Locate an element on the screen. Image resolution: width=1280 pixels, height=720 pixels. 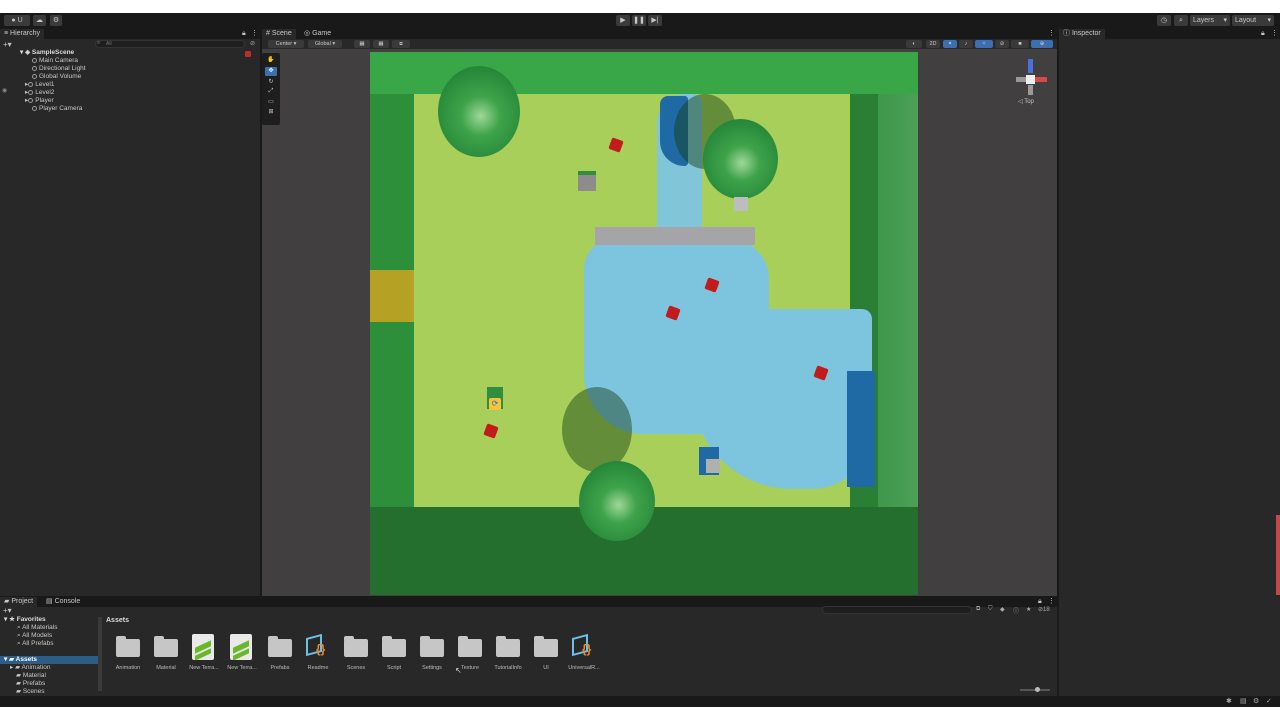
gizmos-dropdown: ⊕ is located at coordinates (1042, 44).